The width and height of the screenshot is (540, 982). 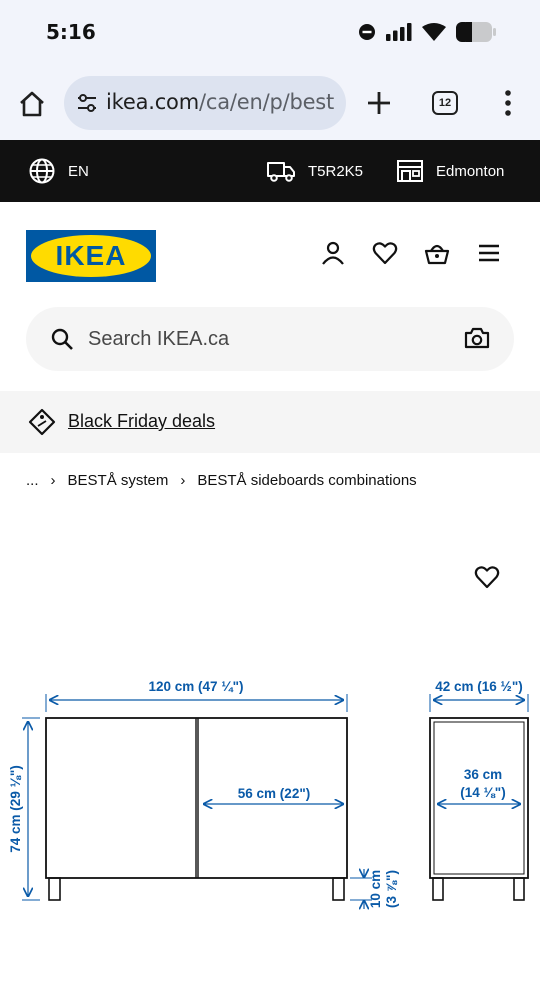 I want to click on more-vert-icon, so click(x=508, y=103).